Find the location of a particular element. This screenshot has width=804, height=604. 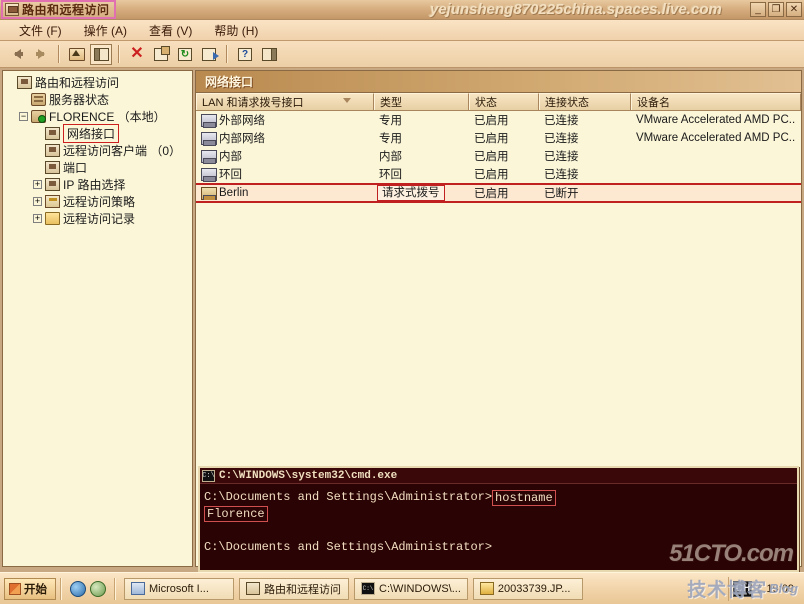

table-row: Berlin 请求式拨号 已启用 已断开 is located at coordinates (498, 193).